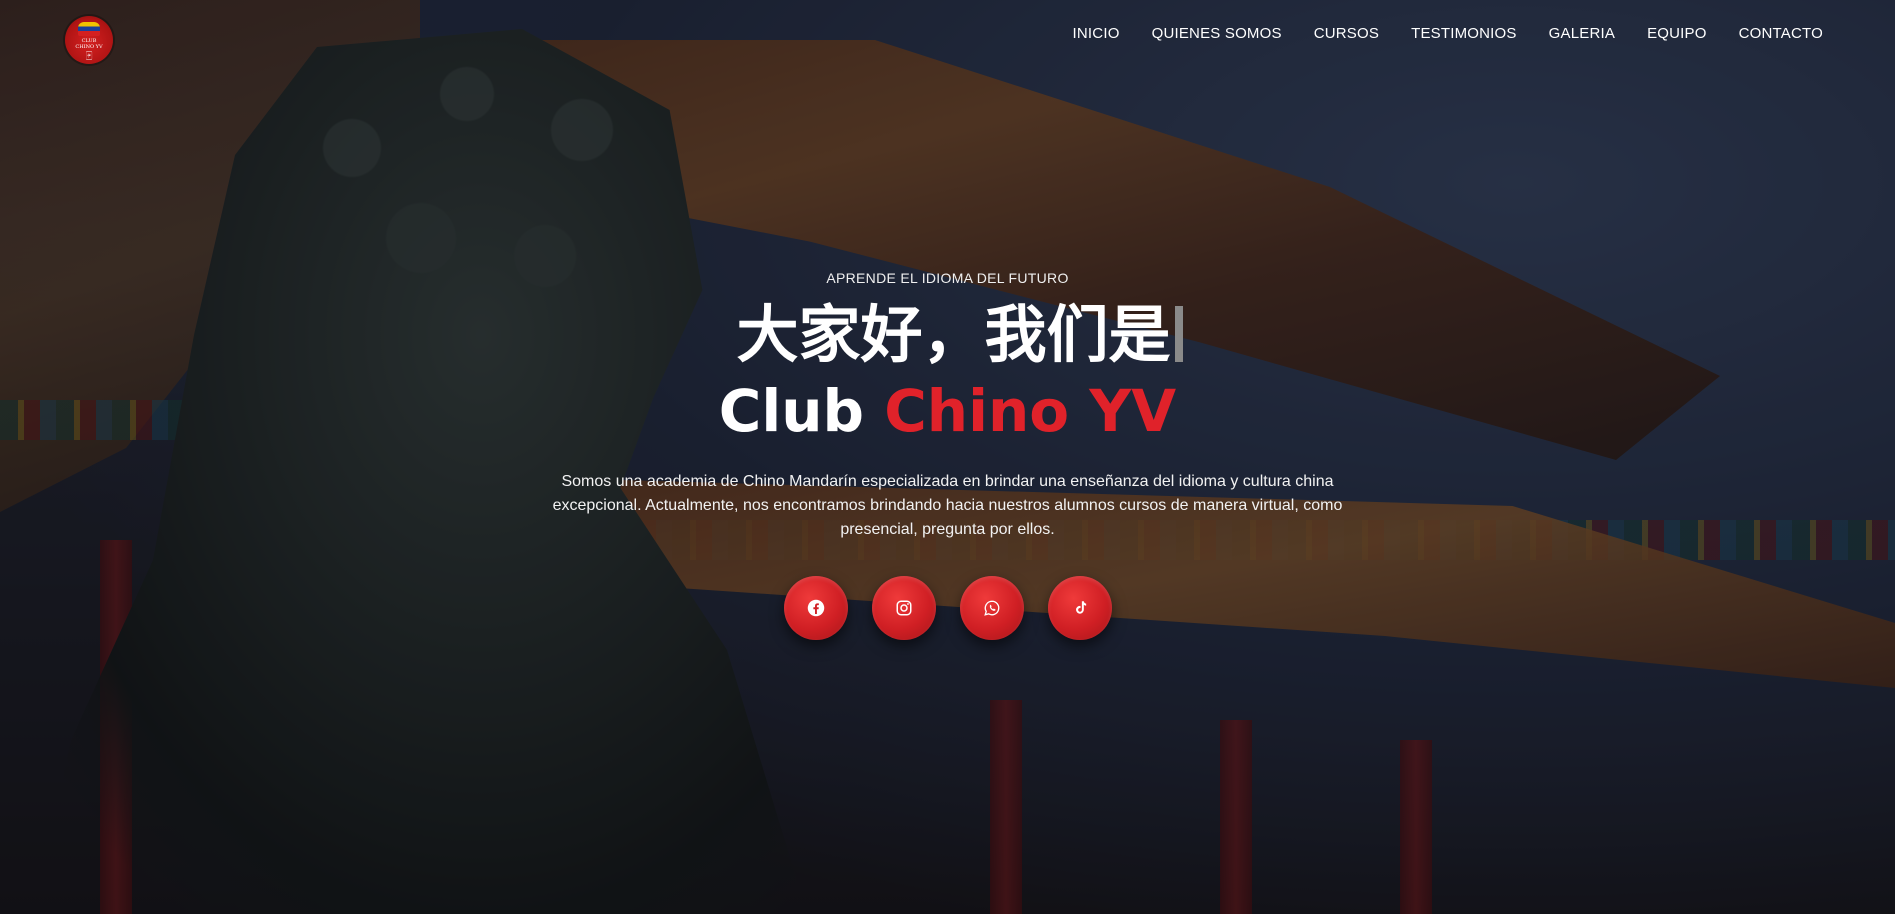  Describe the element at coordinates (89, 55) in the screenshot. I see `logo-glyph-icon: 🀄︎` at that location.